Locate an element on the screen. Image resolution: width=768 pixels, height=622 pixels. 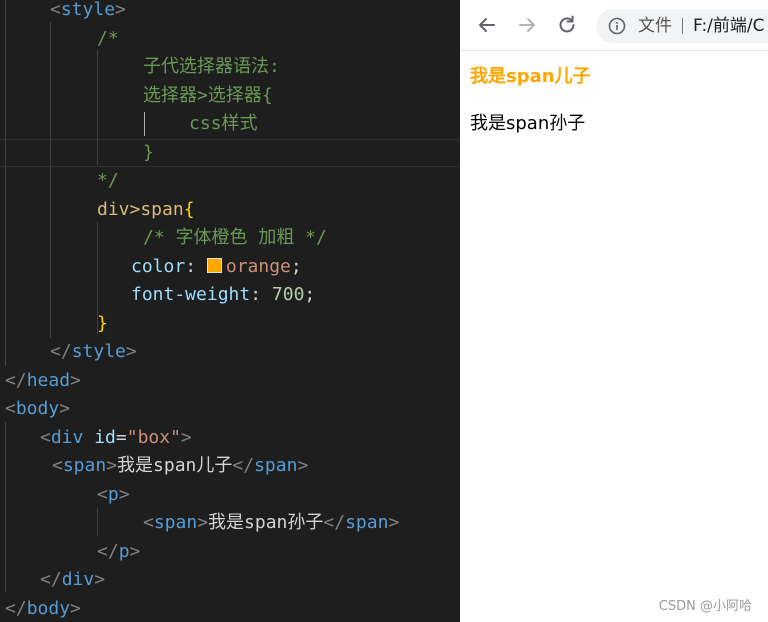
code-line: <span>我是span儿子</span> is located at coordinates (180, 466).